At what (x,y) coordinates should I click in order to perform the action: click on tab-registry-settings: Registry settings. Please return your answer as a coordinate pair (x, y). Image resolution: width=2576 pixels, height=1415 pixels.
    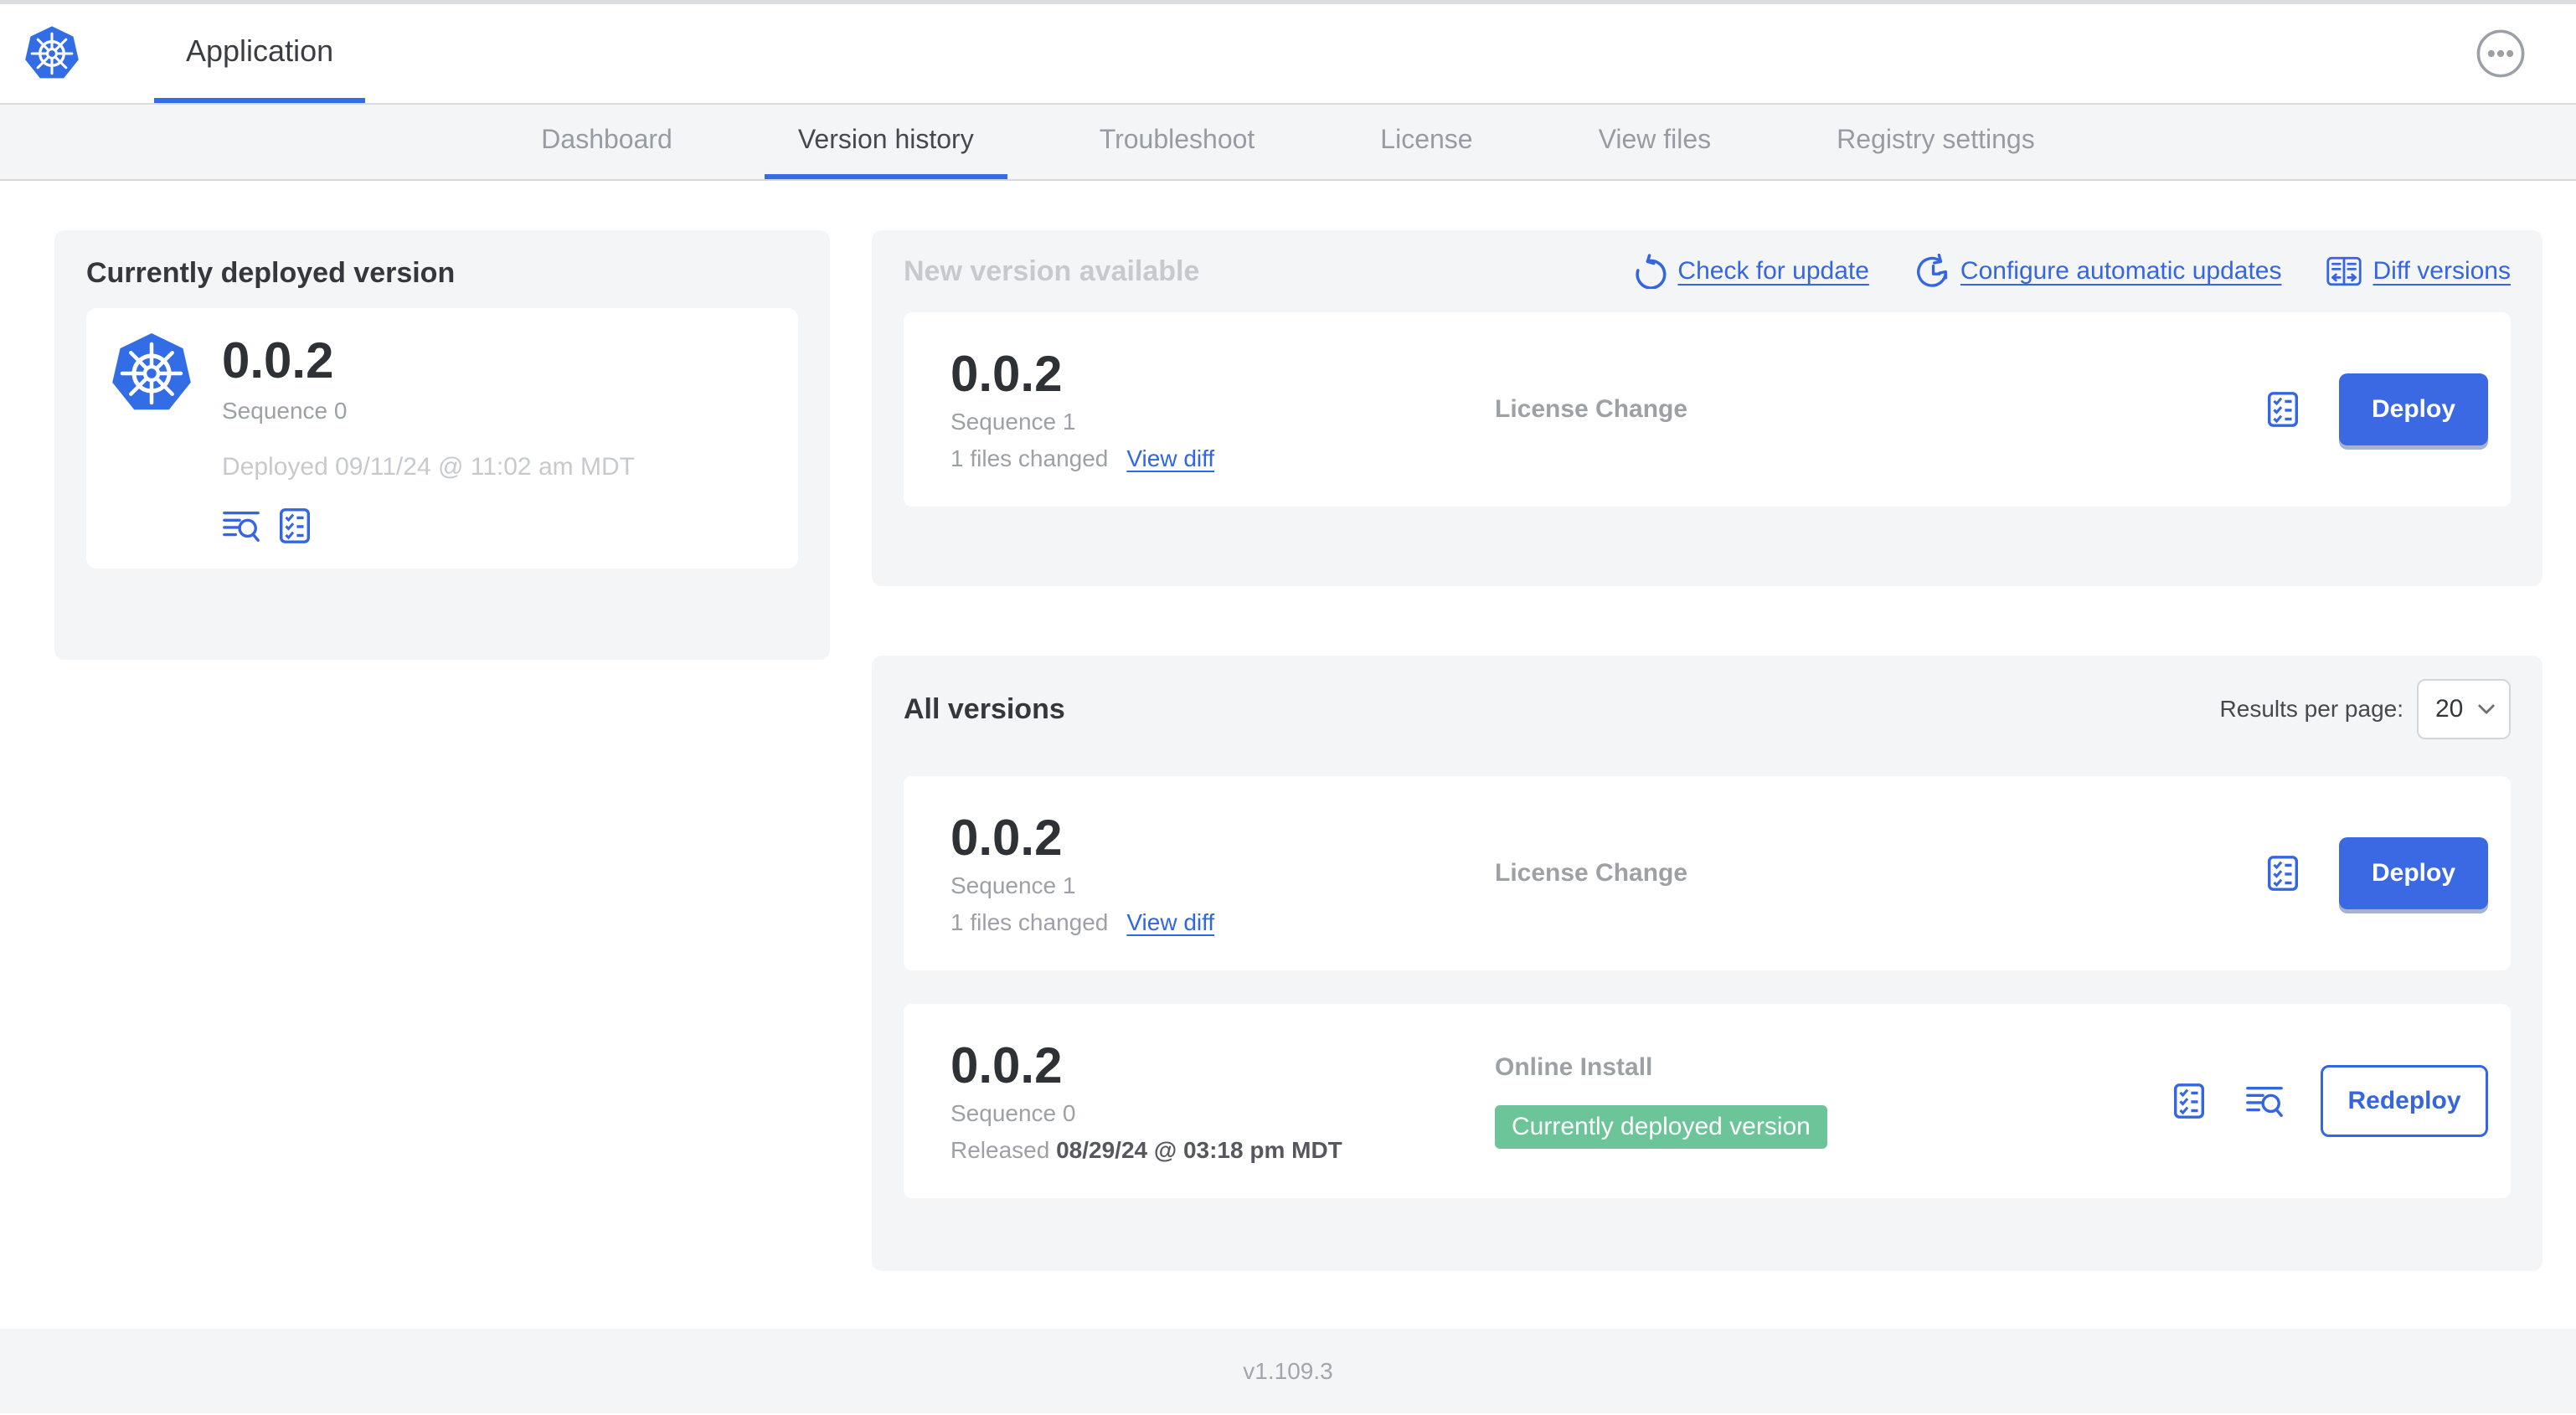
    Looking at the image, I should click on (1936, 142).